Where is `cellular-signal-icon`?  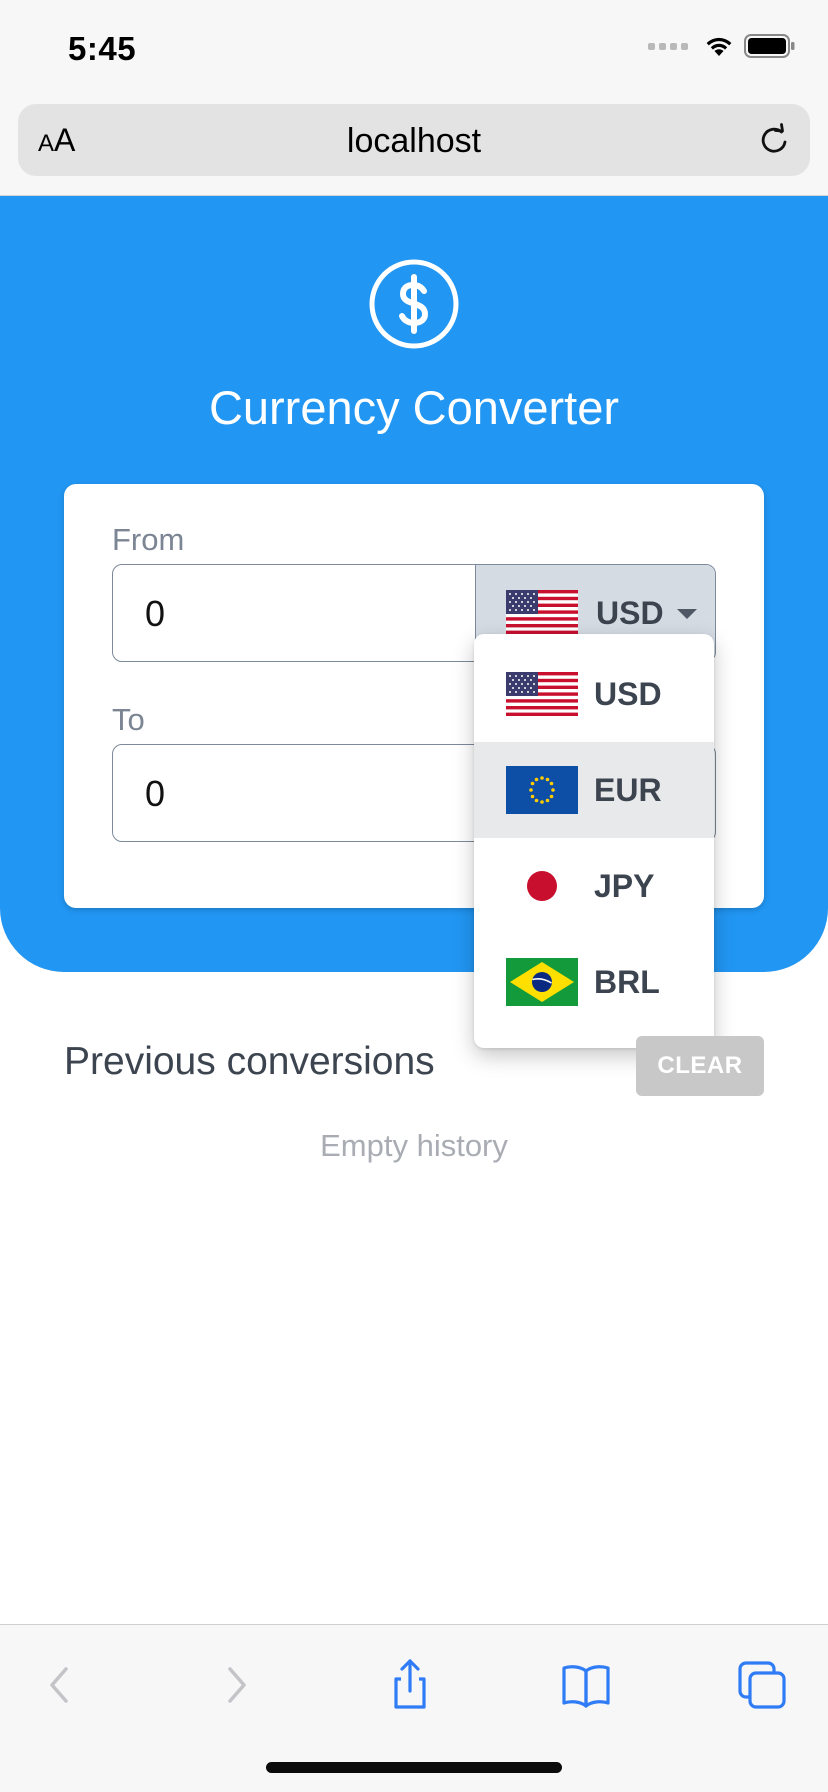 cellular-signal-icon is located at coordinates (668, 46).